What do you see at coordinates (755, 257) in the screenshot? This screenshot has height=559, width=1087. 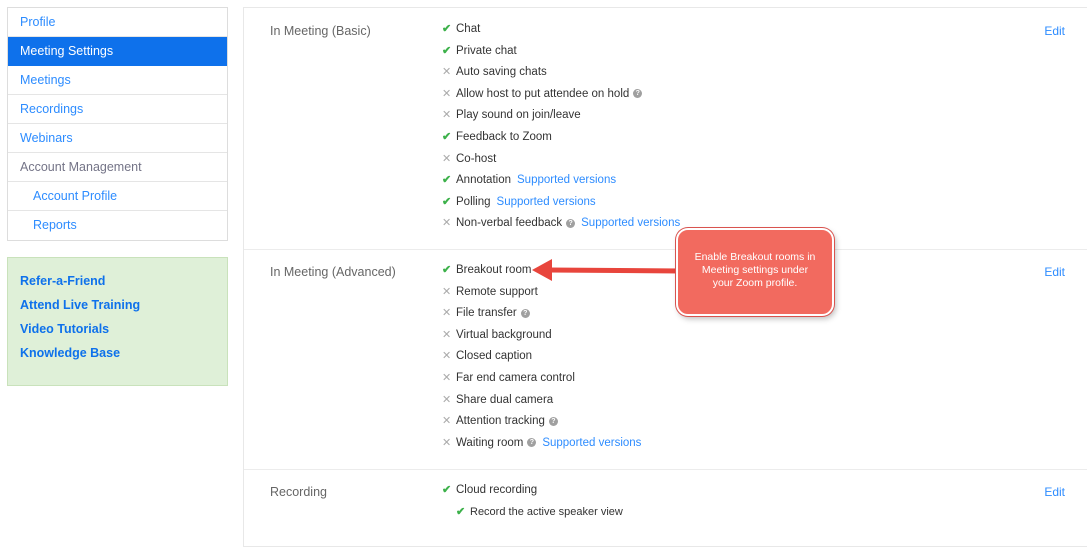 I see `callout-text-line: Enable Breakout rooms in` at bounding box center [755, 257].